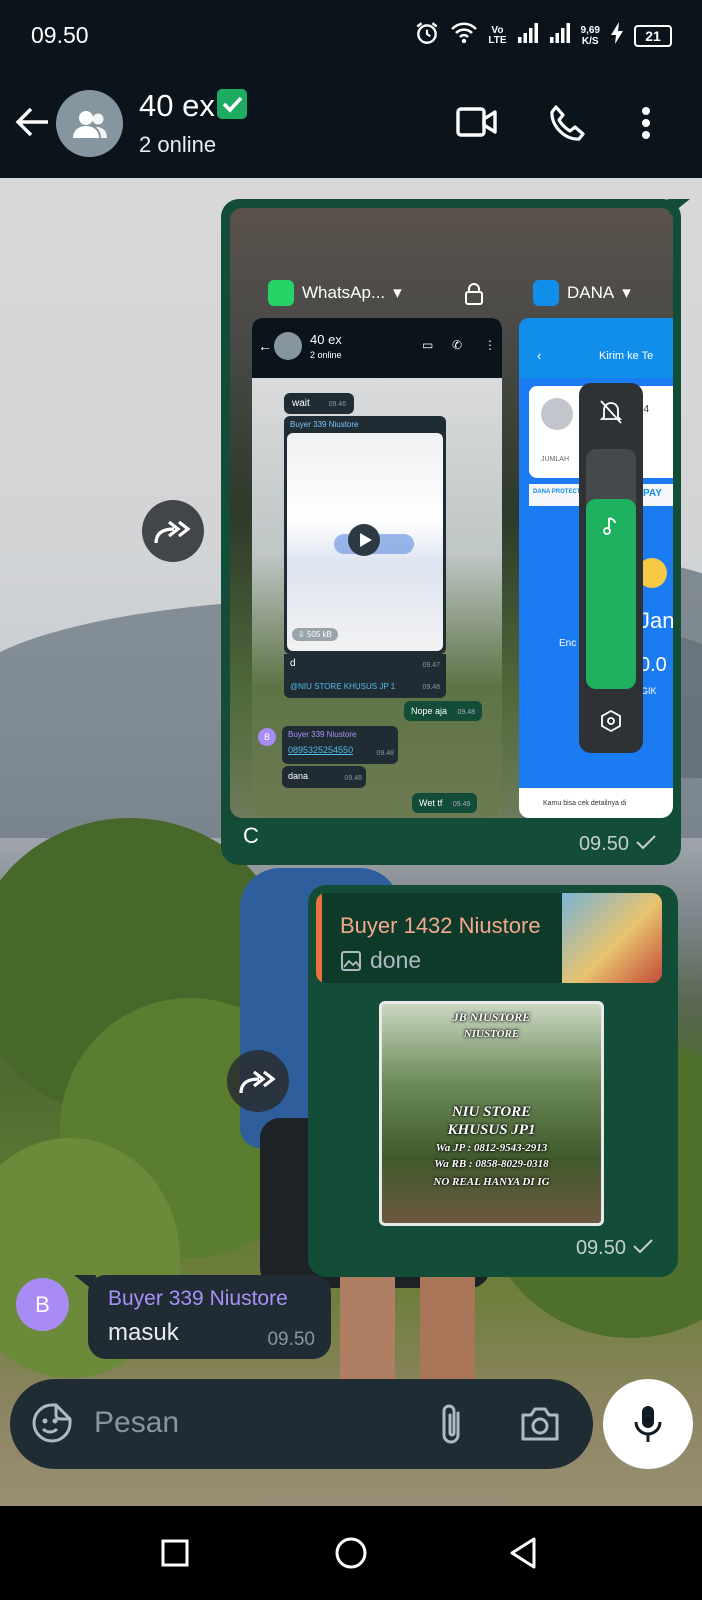  What do you see at coordinates (251, 835) in the screenshot?
I see `message-caption: C` at bounding box center [251, 835].